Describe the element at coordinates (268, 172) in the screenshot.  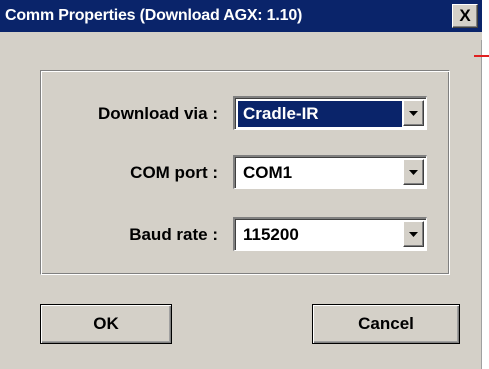
I see `com-port-value: COM1` at that location.